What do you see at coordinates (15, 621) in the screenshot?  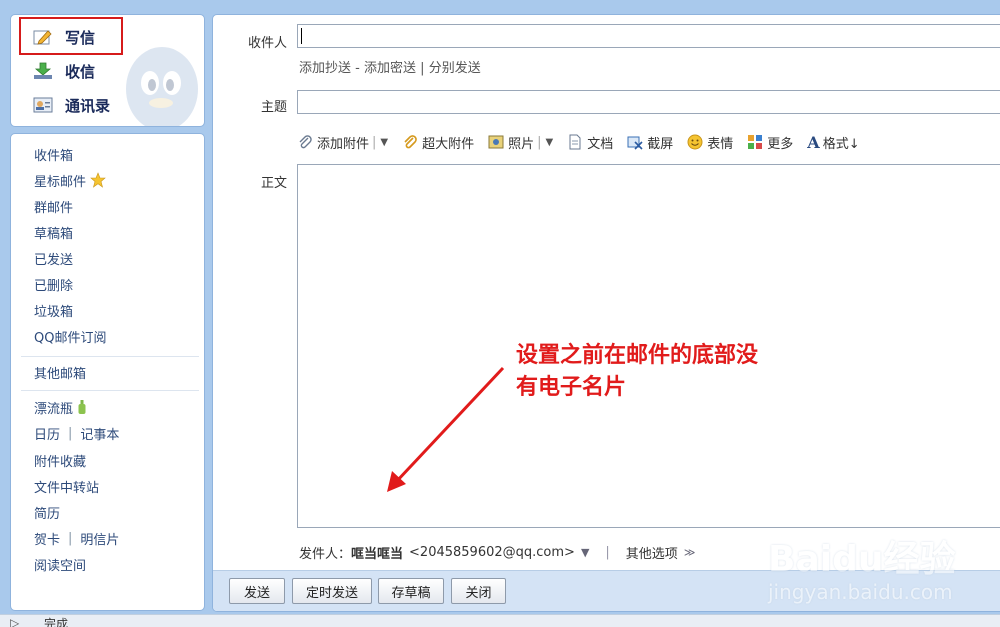 I see `page-status-icon: ▷` at bounding box center [15, 621].